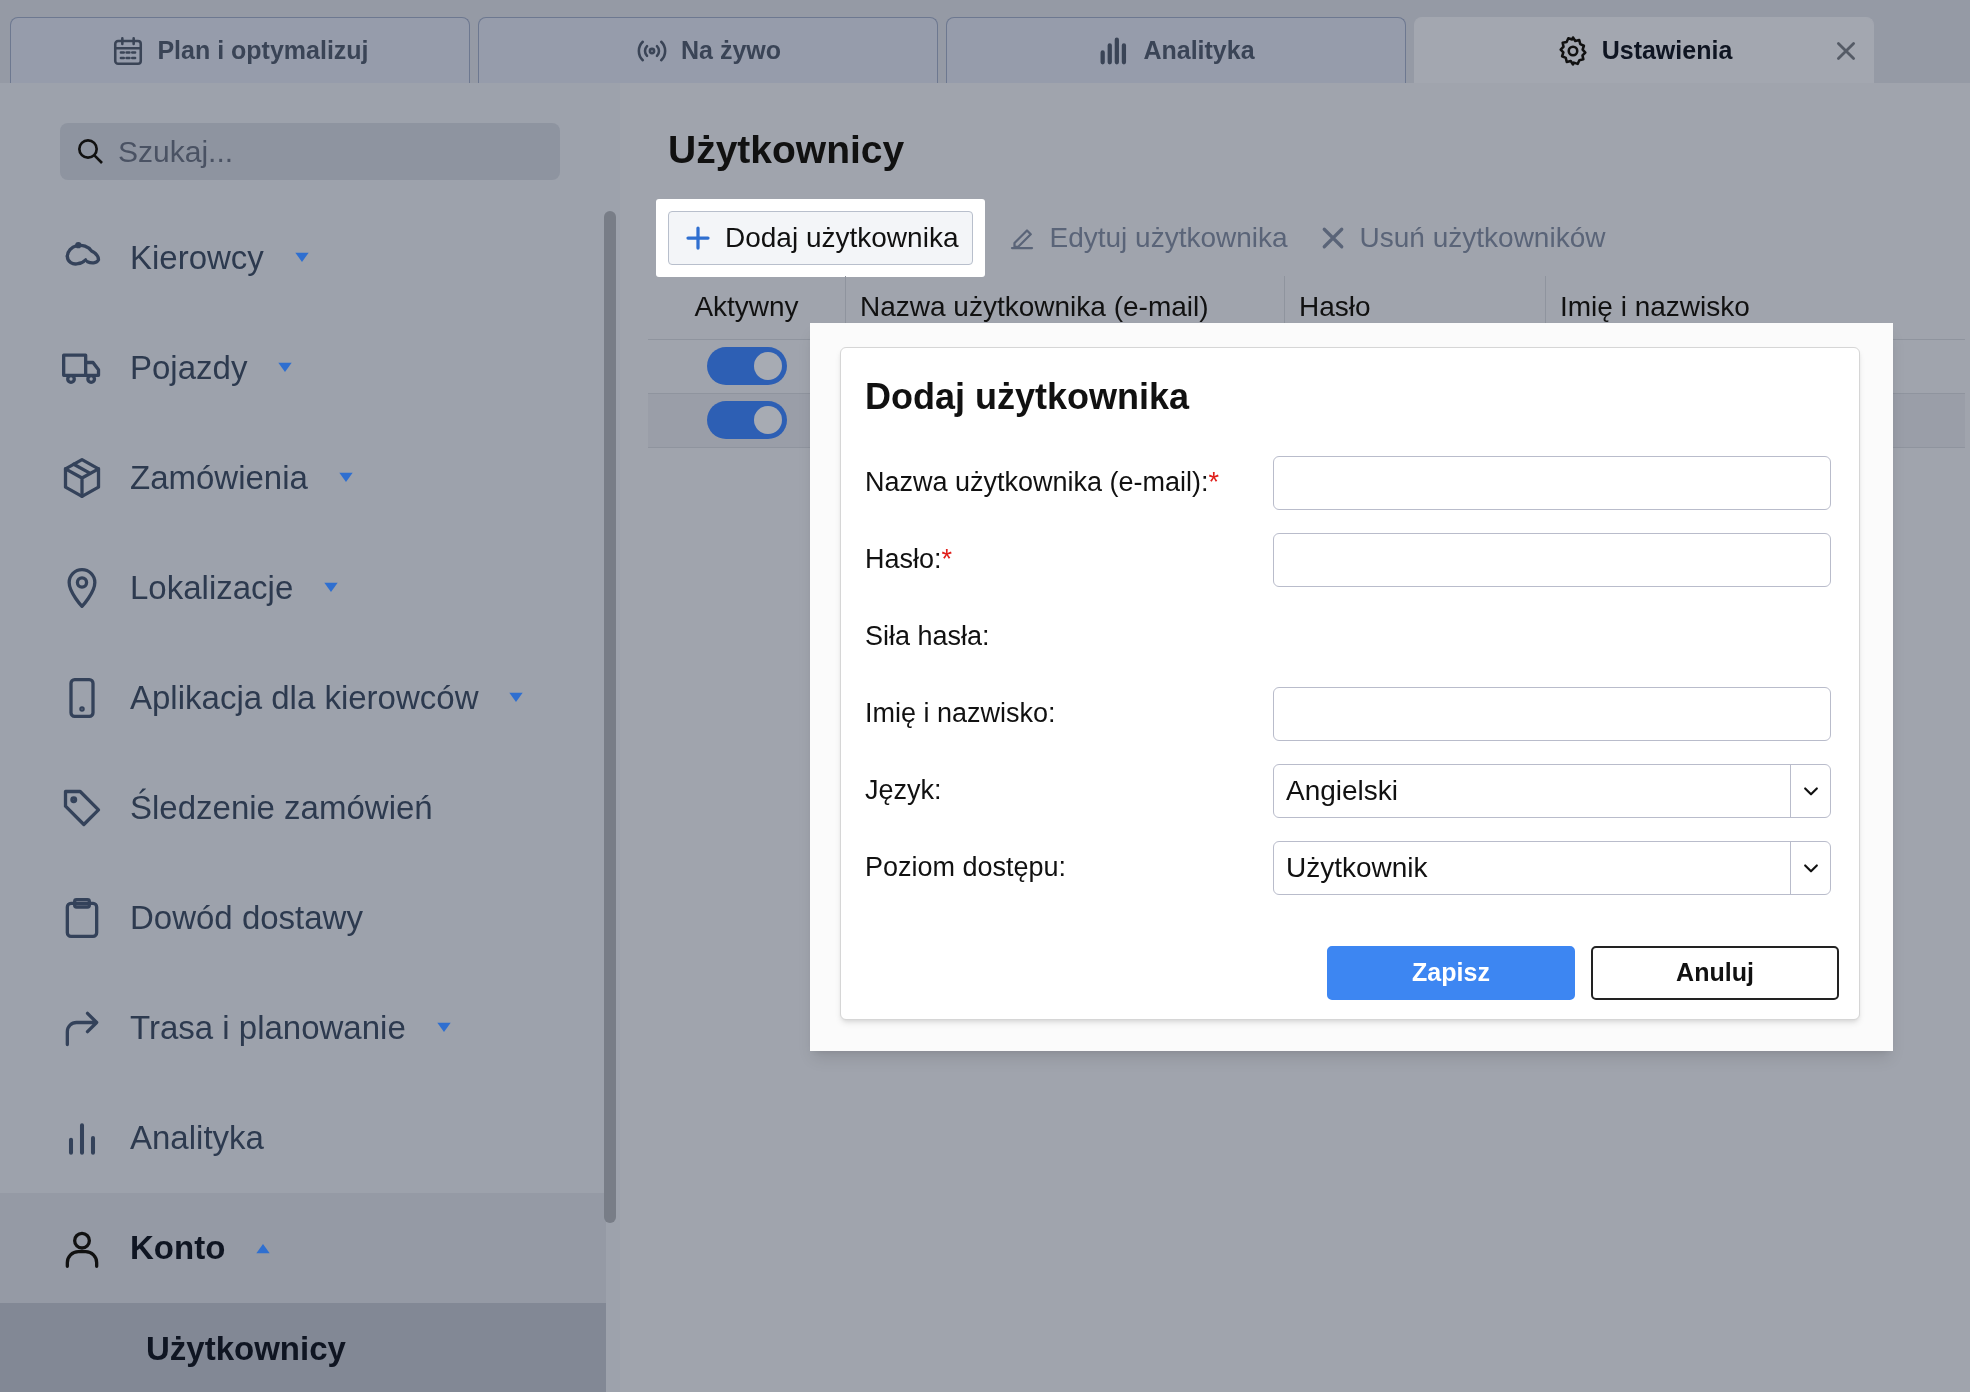 Image resolution: width=1970 pixels, height=1392 pixels. What do you see at coordinates (1644, 50) in the screenshot?
I see `tab: Ustawienia` at bounding box center [1644, 50].